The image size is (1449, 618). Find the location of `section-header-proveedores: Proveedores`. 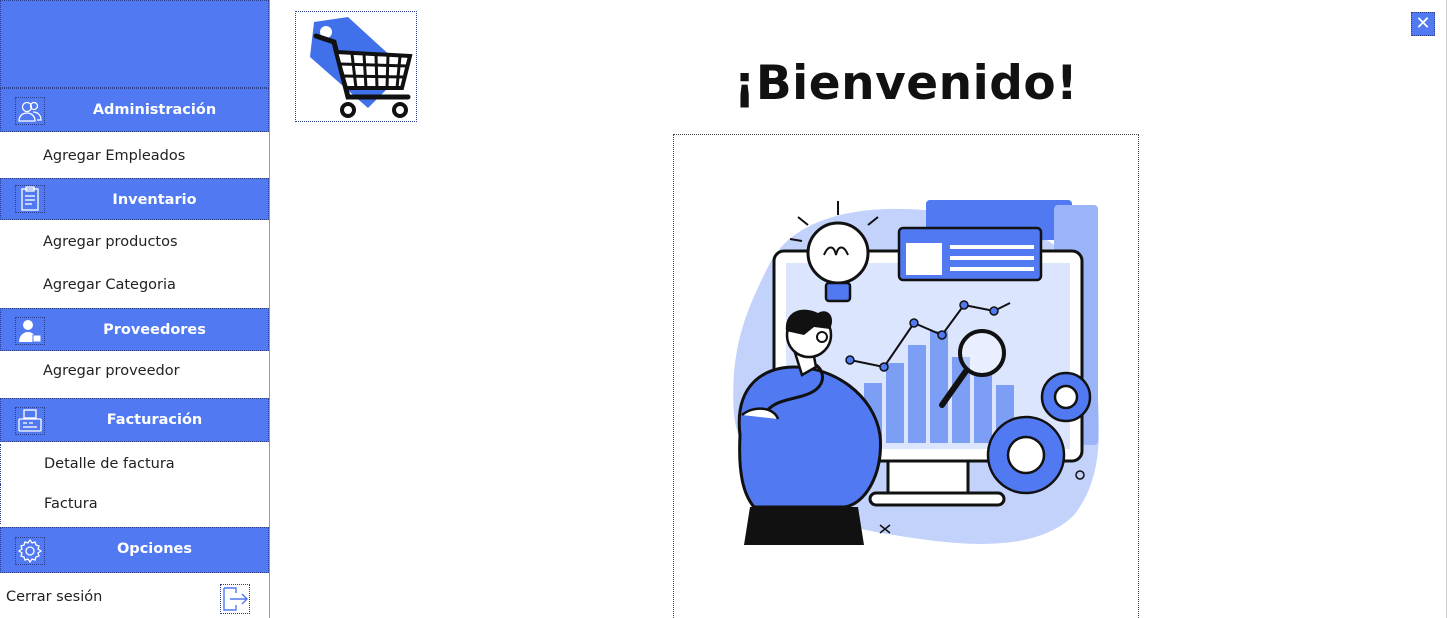

section-header-proveedores: Proveedores is located at coordinates (134, 329).